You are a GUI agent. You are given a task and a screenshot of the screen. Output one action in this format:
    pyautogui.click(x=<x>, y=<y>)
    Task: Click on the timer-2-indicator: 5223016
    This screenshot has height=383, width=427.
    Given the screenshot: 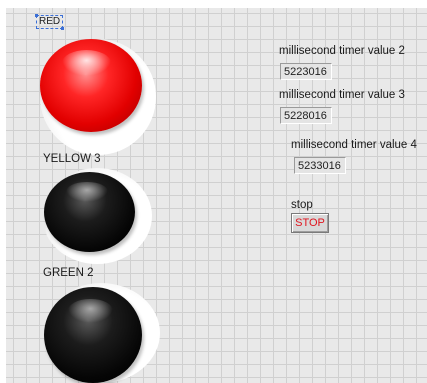 What is the action you would take?
    pyautogui.click(x=306, y=71)
    